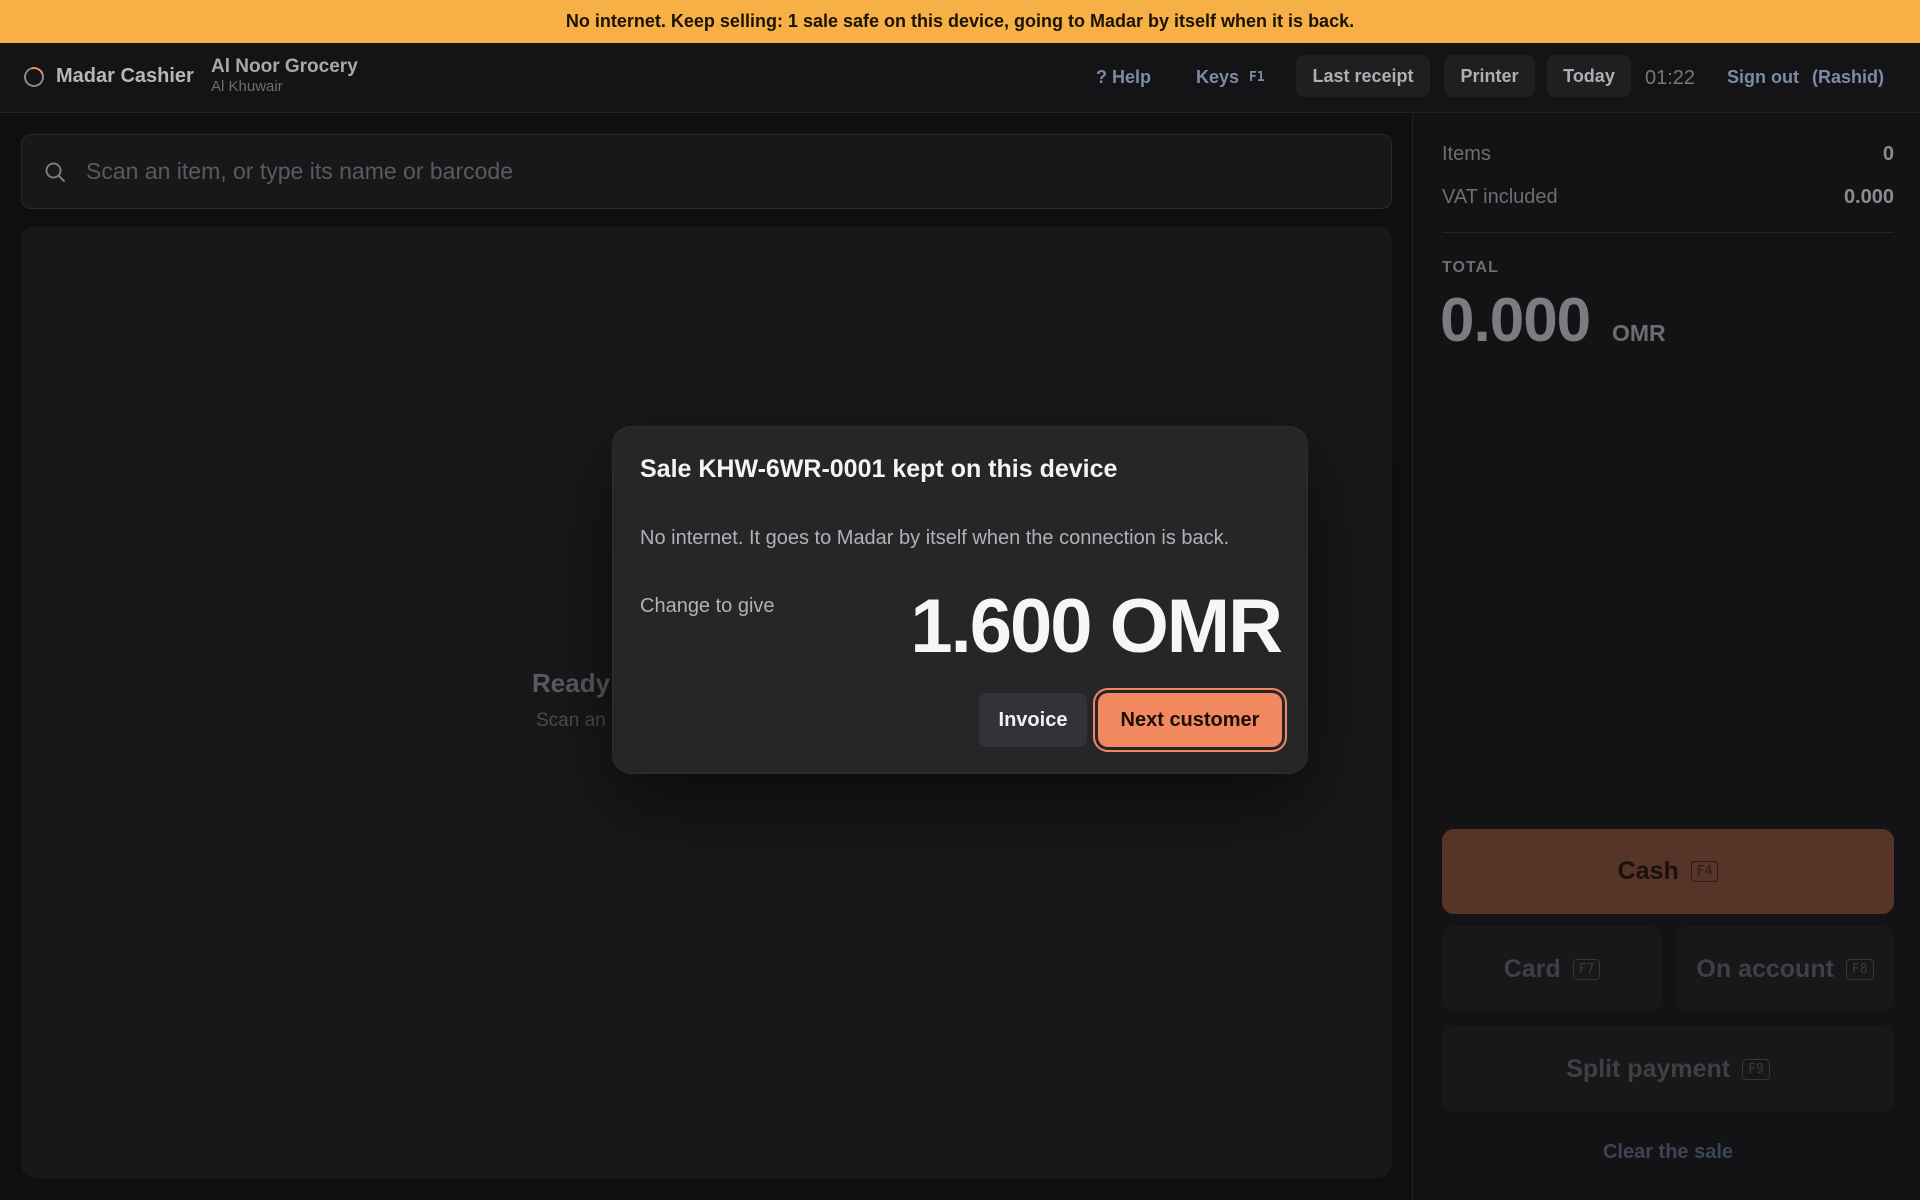  I want to click on items-row: Items 0, so click(1668, 154).